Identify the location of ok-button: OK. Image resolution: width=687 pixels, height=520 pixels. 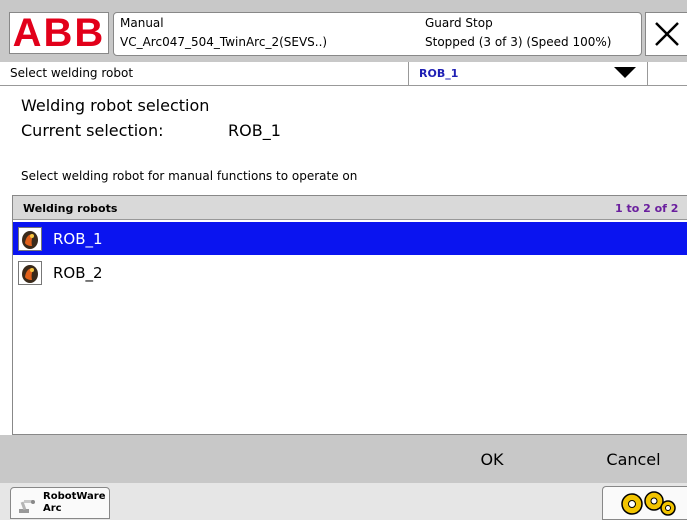
(492, 459).